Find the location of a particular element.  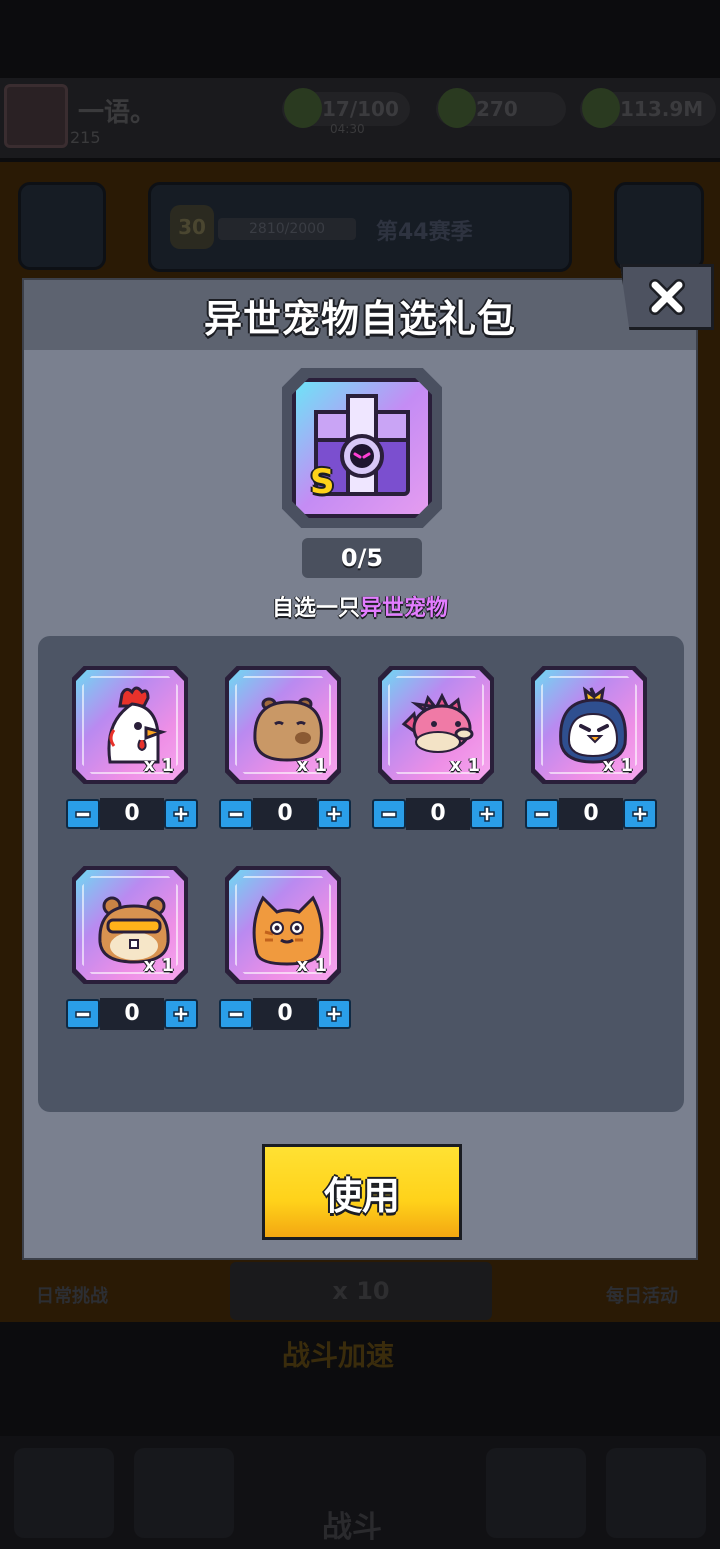

pufferfish-pet-icon is located at coordinates (437, 722).